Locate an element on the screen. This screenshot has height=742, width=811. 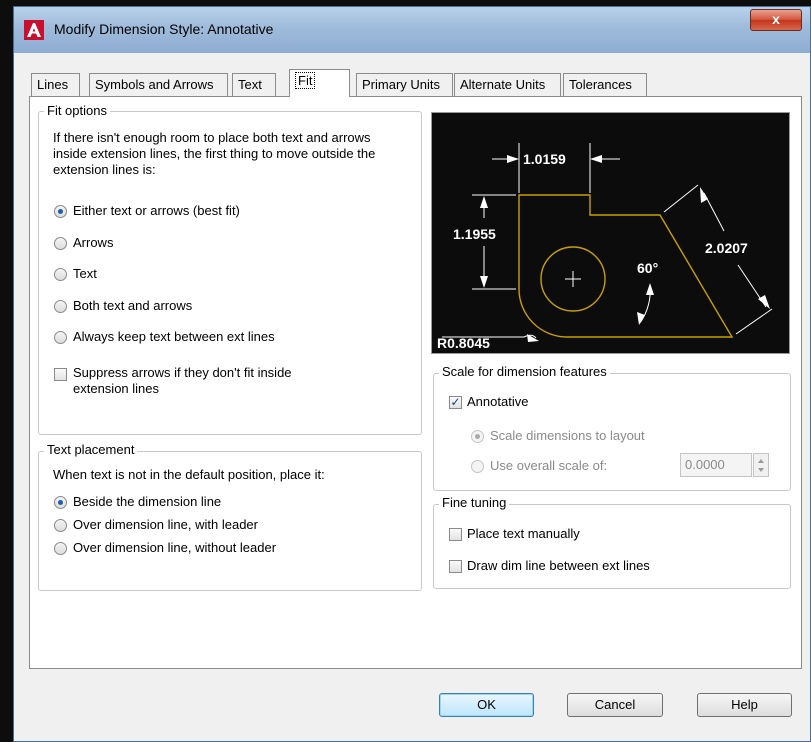
annotative-checkbox: ✓ is located at coordinates (455, 402).